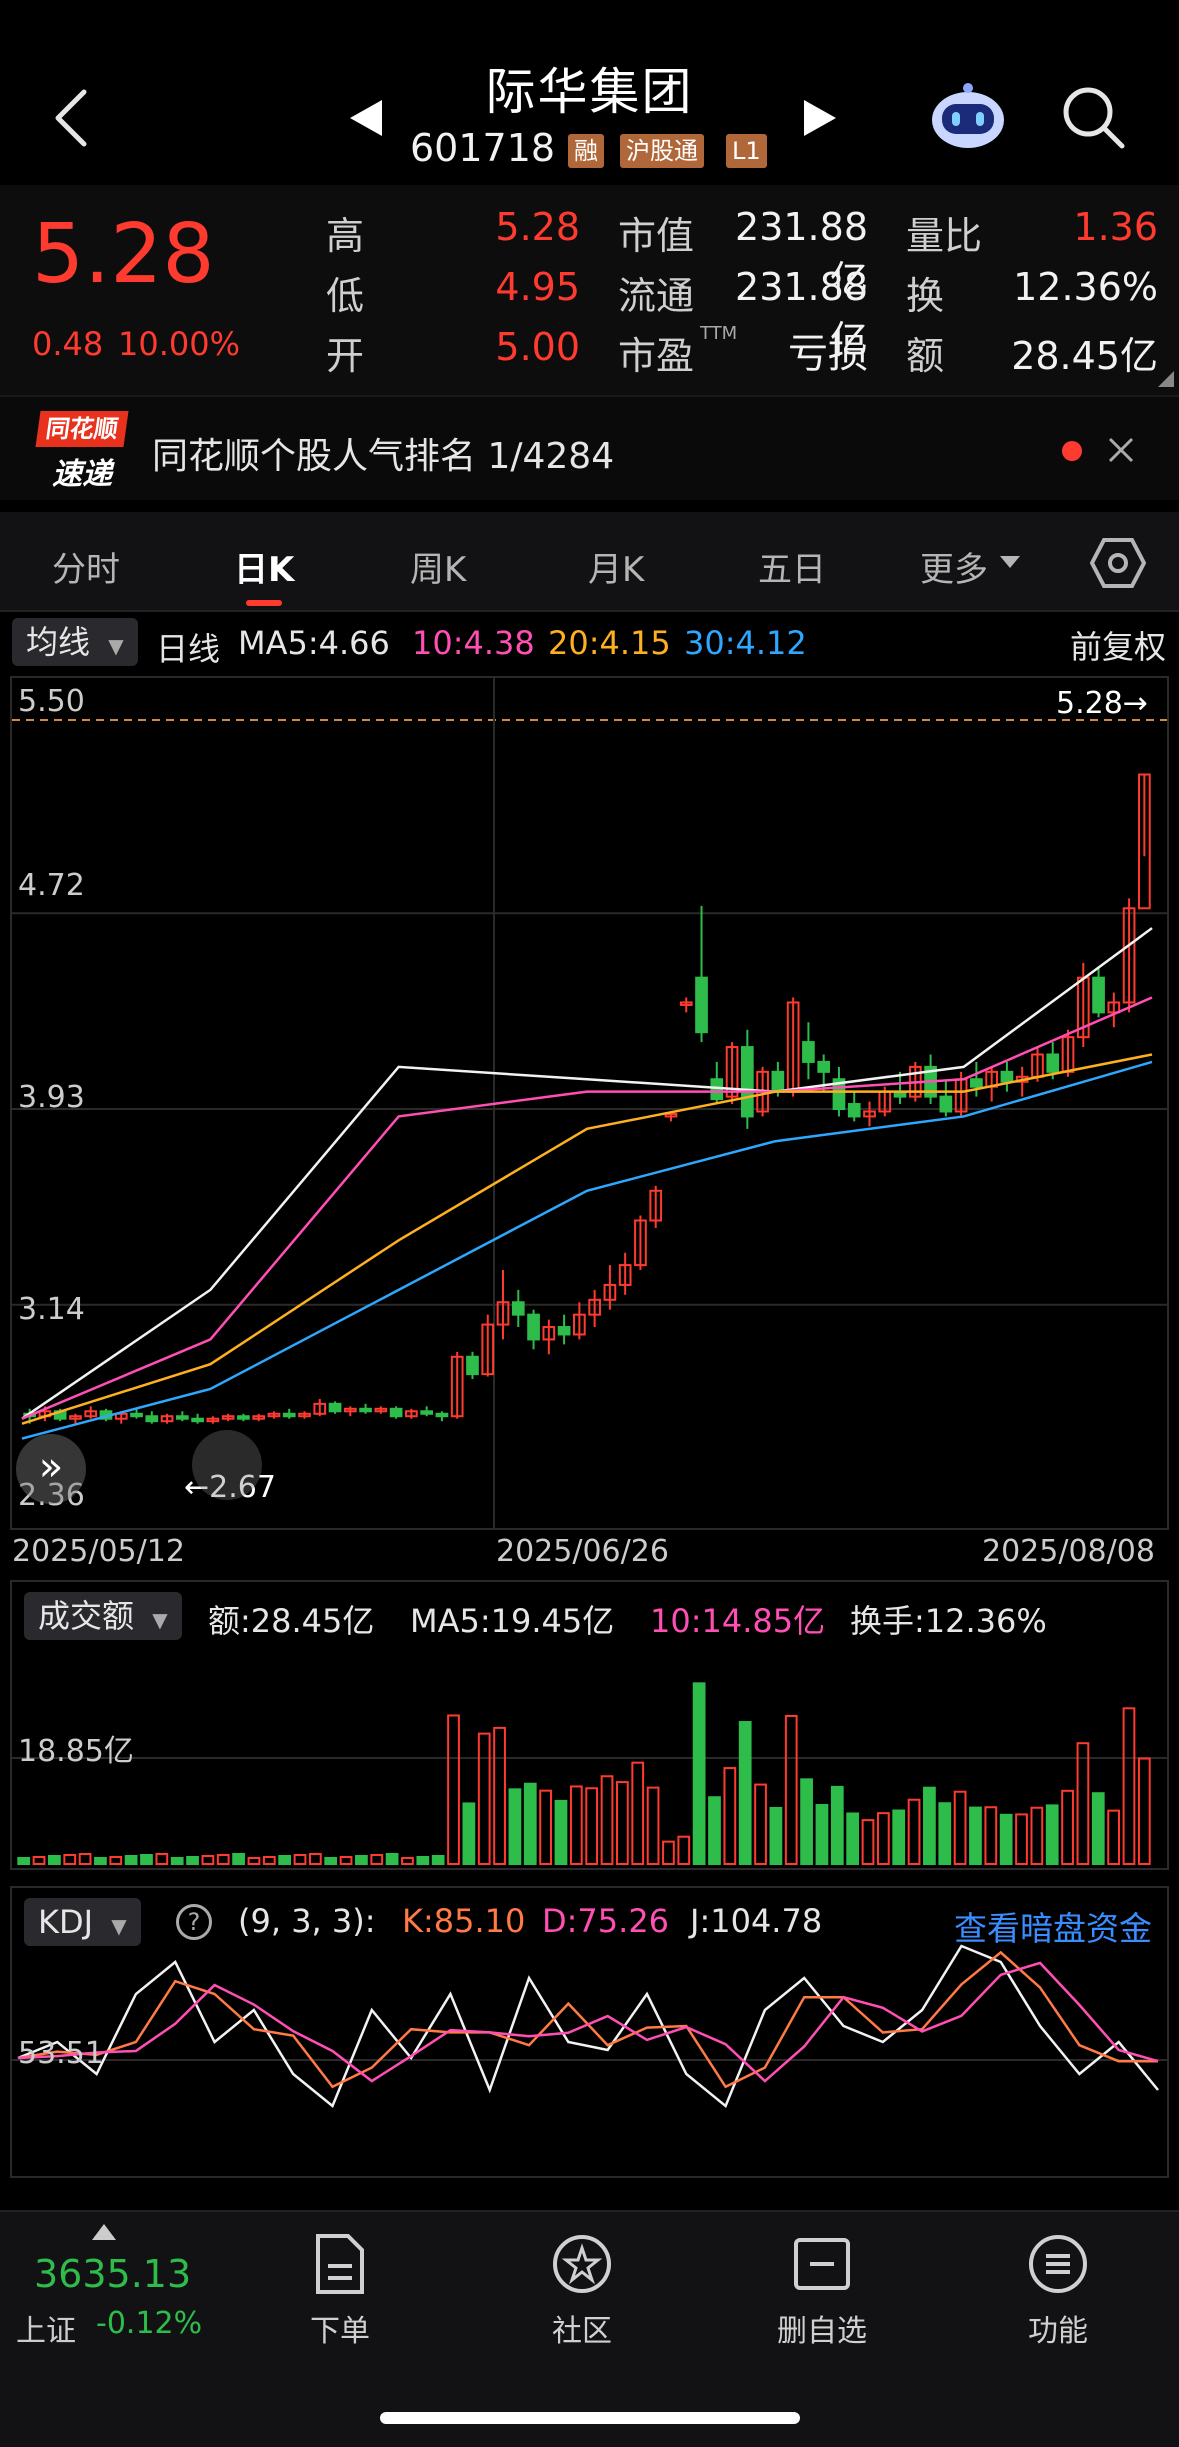 This screenshot has height=2447, width=1179. I want to click on functions-button: 功能, so click(1058, 2291).